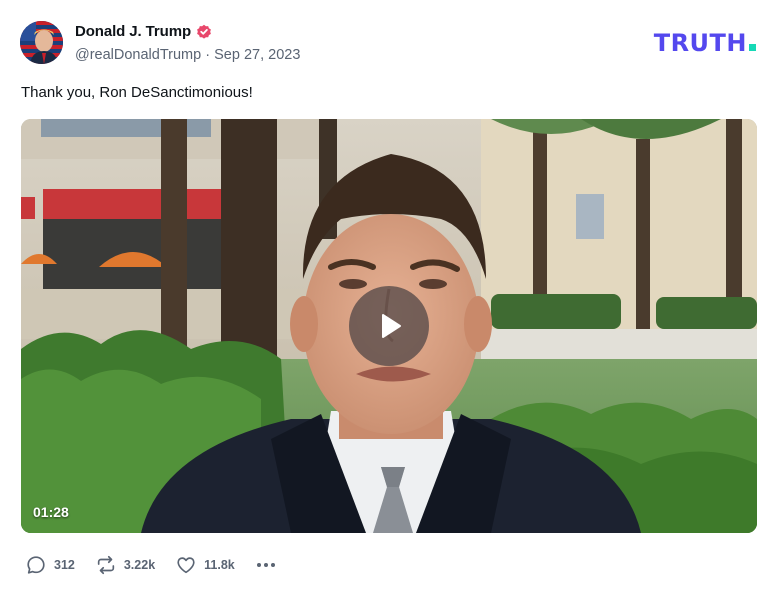 This screenshot has width=778, height=596. Describe the element at coordinates (391, 326) in the screenshot. I see `play-icon` at that location.